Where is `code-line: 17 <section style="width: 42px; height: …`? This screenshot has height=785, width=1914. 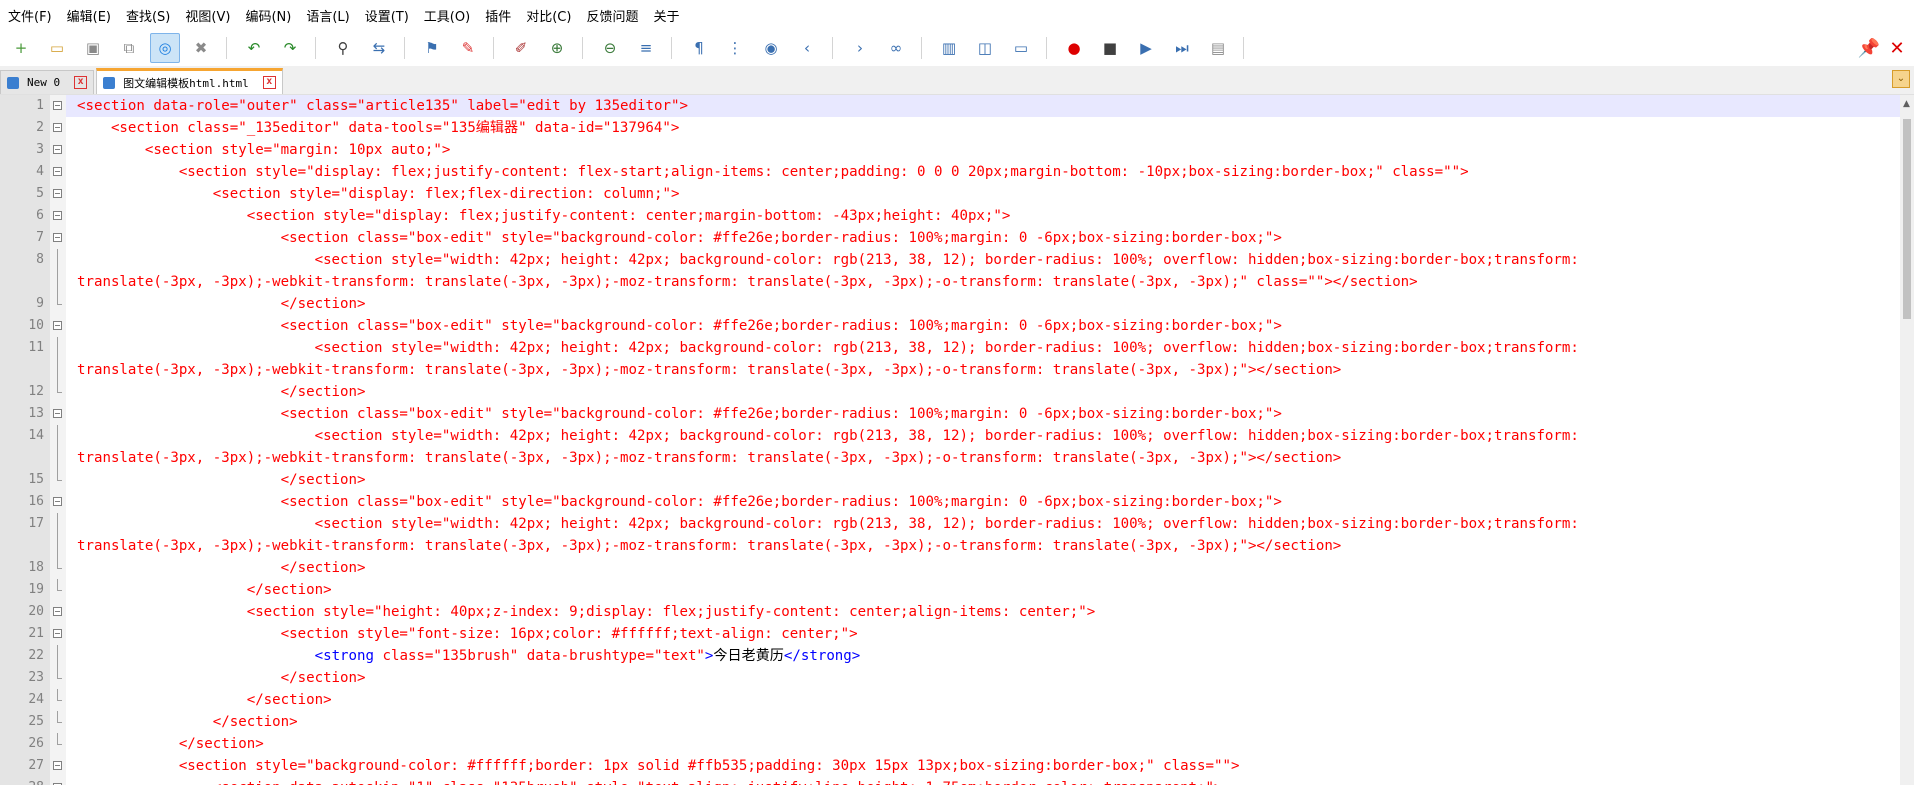 code-line: 17 <section style="width: 42px; height: … is located at coordinates (957, 524).